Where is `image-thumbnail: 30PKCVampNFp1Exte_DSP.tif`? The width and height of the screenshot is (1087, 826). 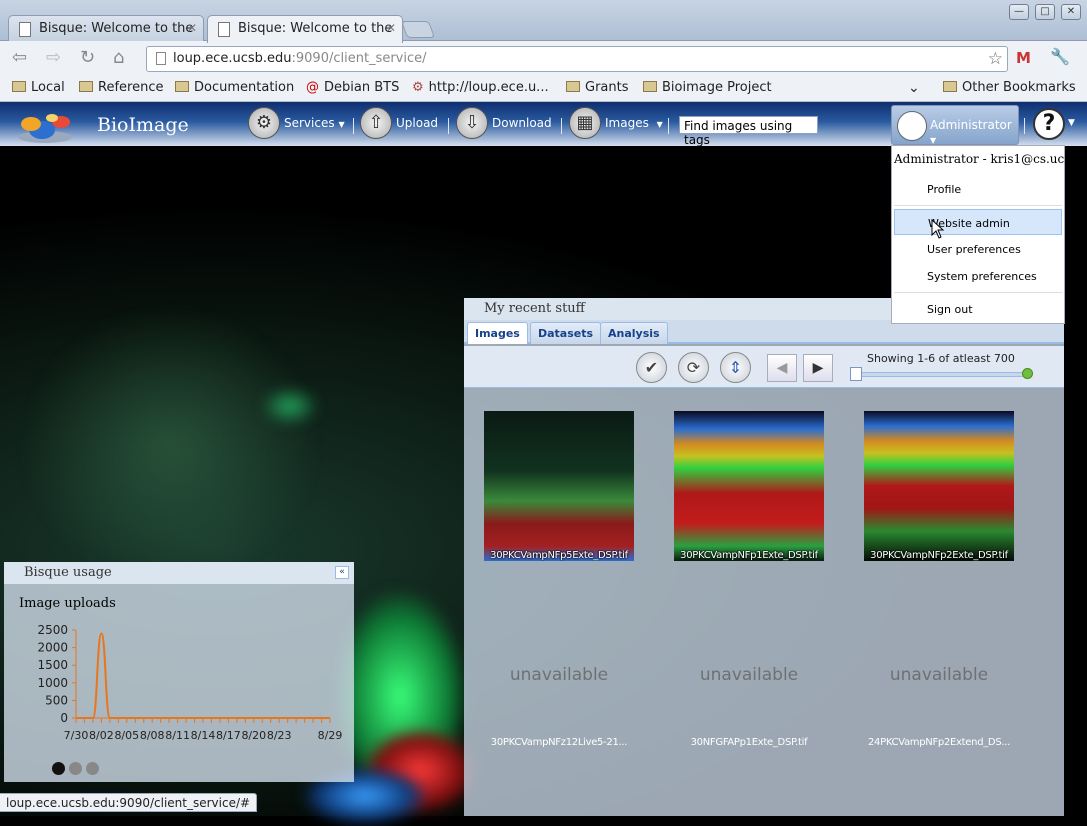 image-thumbnail: 30PKCVampNFp1Exte_DSP.tif is located at coordinates (749, 486).